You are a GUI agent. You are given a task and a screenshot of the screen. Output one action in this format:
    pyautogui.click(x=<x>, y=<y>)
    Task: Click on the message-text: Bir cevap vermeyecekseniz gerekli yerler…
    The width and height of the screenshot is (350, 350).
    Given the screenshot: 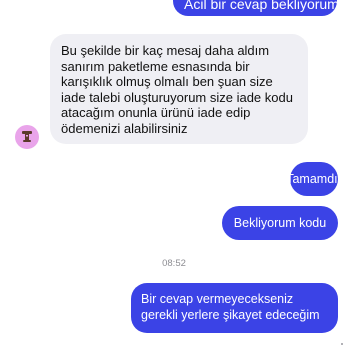 What is the action you would take?
    pyautogui.click(x=230, y=307)
    